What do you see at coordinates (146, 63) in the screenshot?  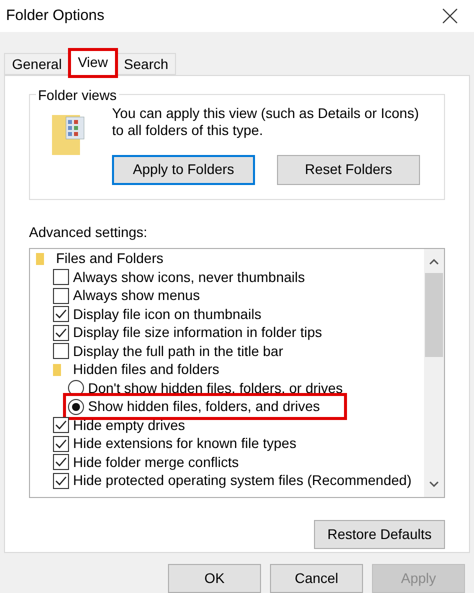 I see `tab: Search` at bounding box center [146, 63].